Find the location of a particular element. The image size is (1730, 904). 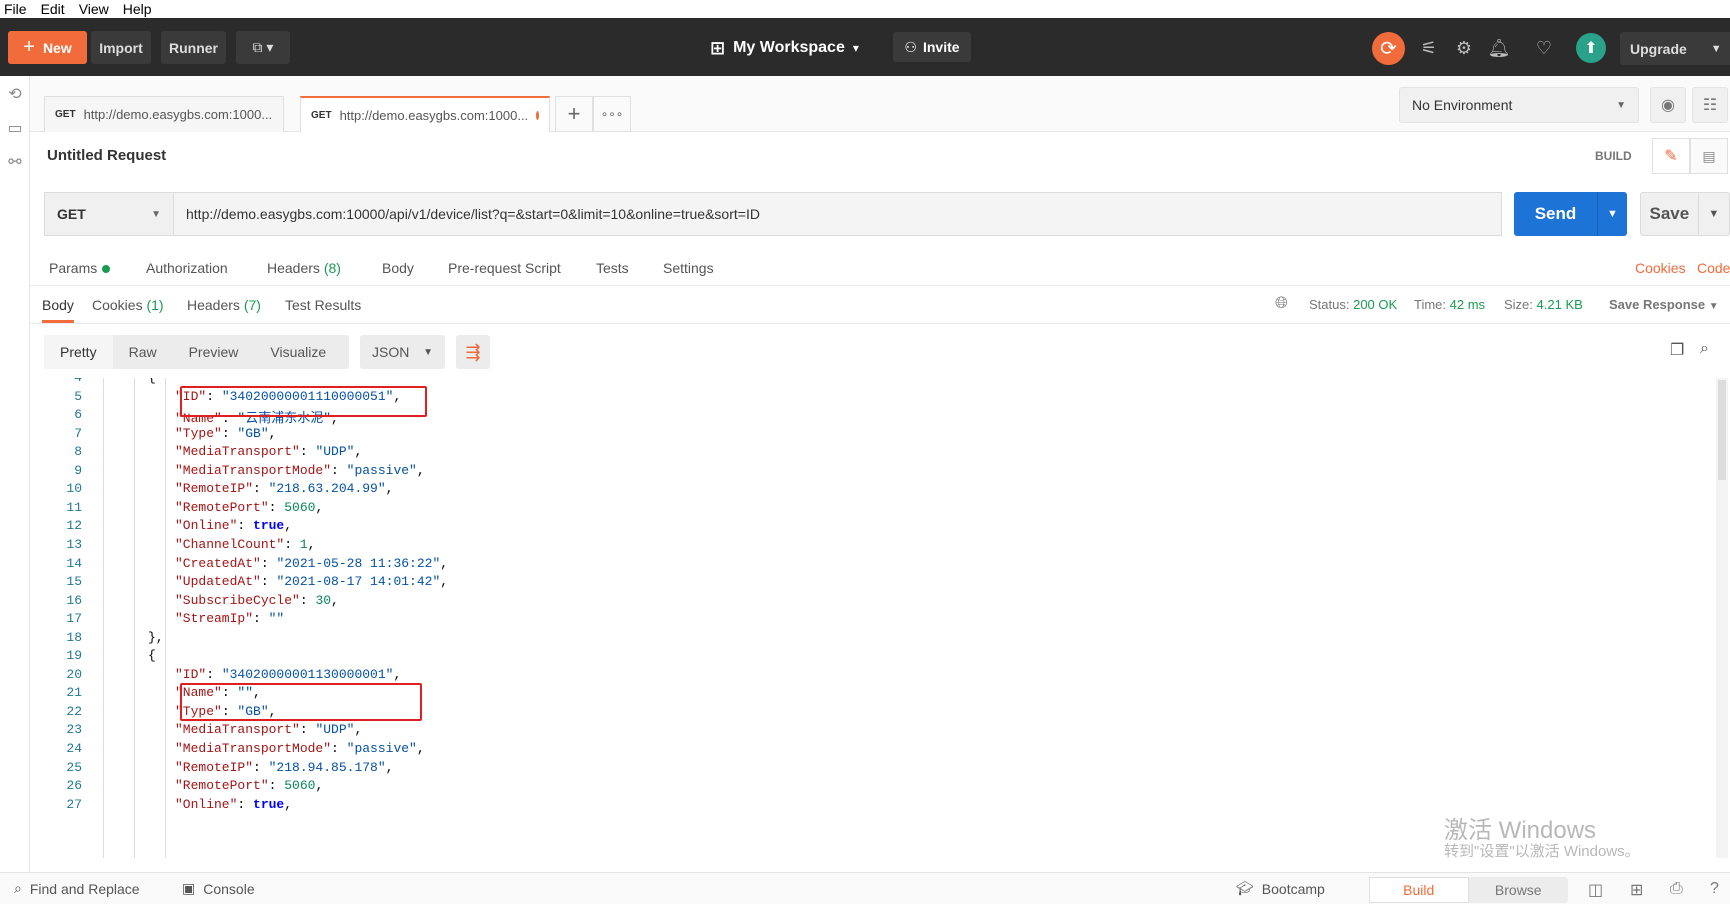

two-pane-icon: ◫ is located at coordinates (1595, 890).